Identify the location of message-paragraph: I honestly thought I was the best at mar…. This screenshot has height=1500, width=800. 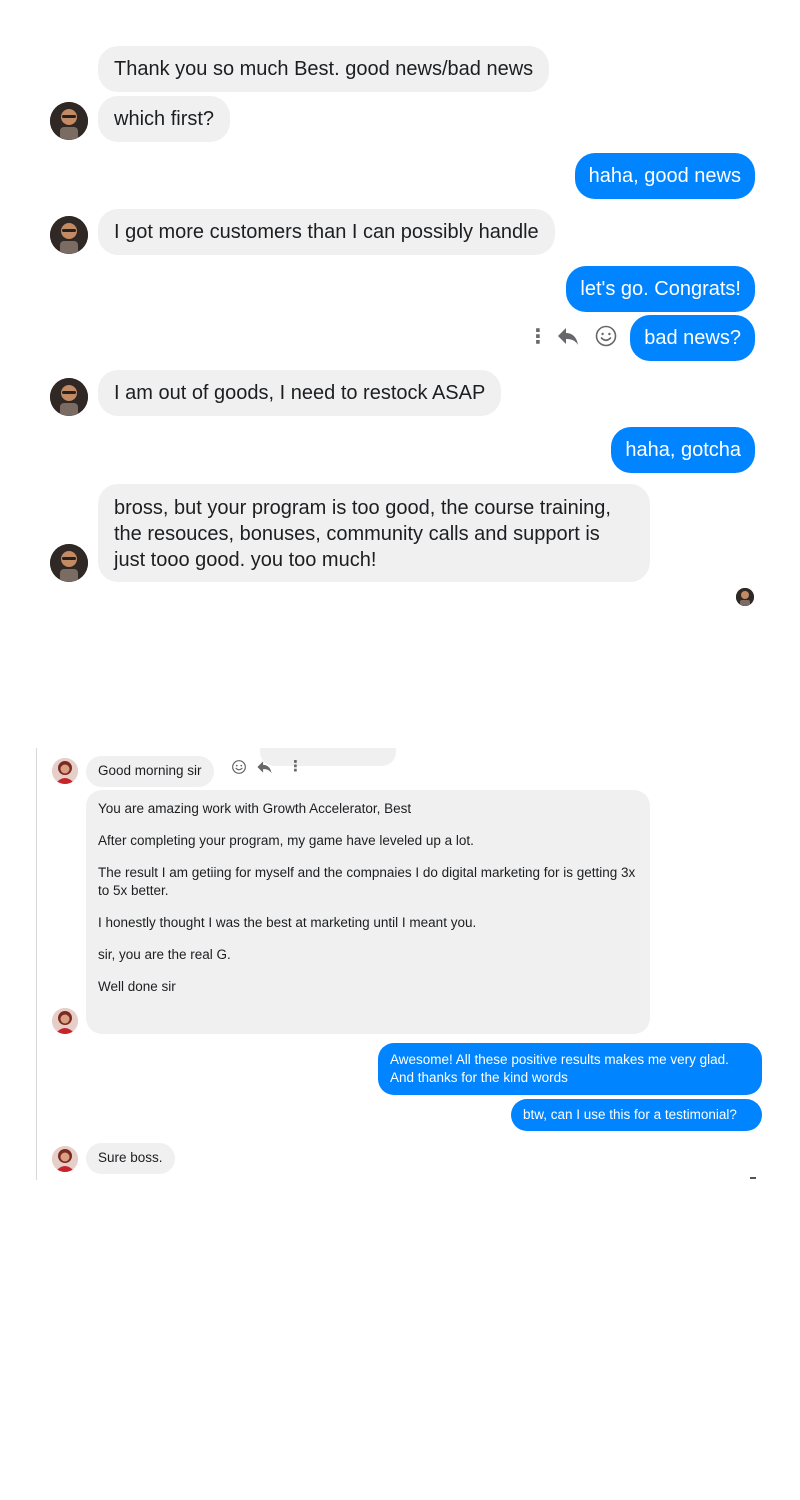
(287, 922).